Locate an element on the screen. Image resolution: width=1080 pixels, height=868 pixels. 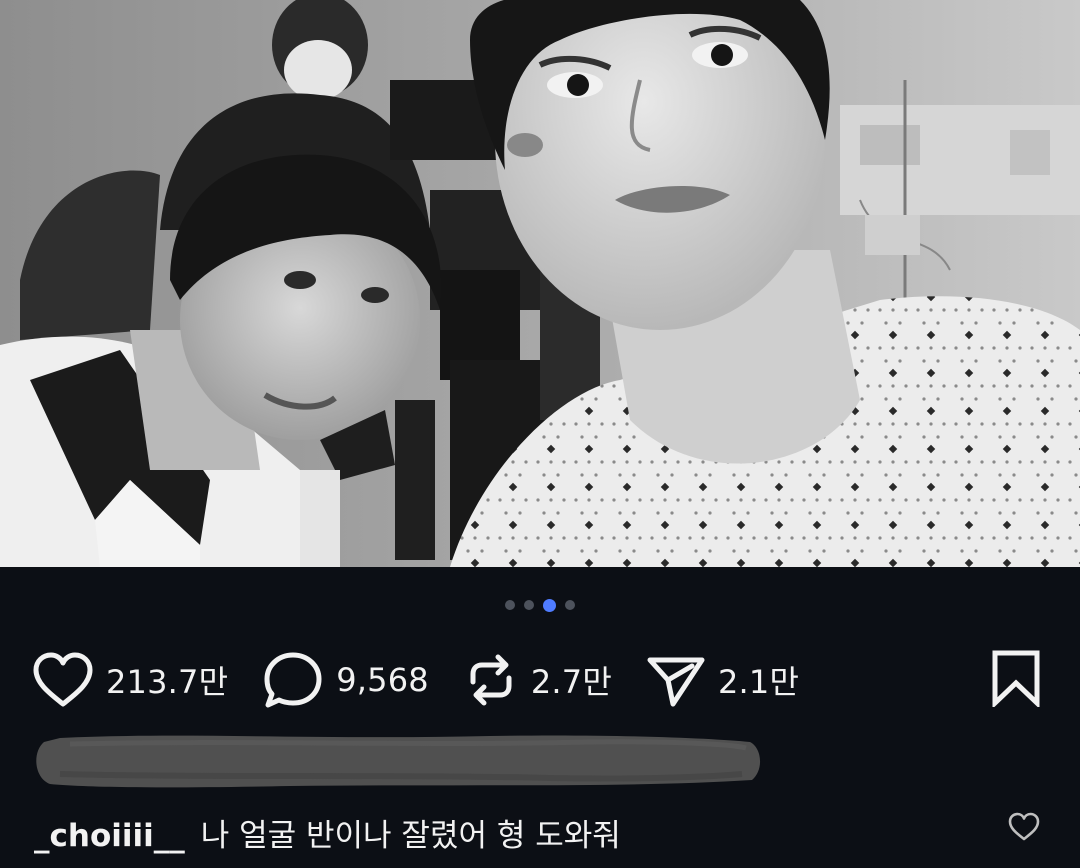
share-count: 2.1만 is located at coordinates (759, 682).